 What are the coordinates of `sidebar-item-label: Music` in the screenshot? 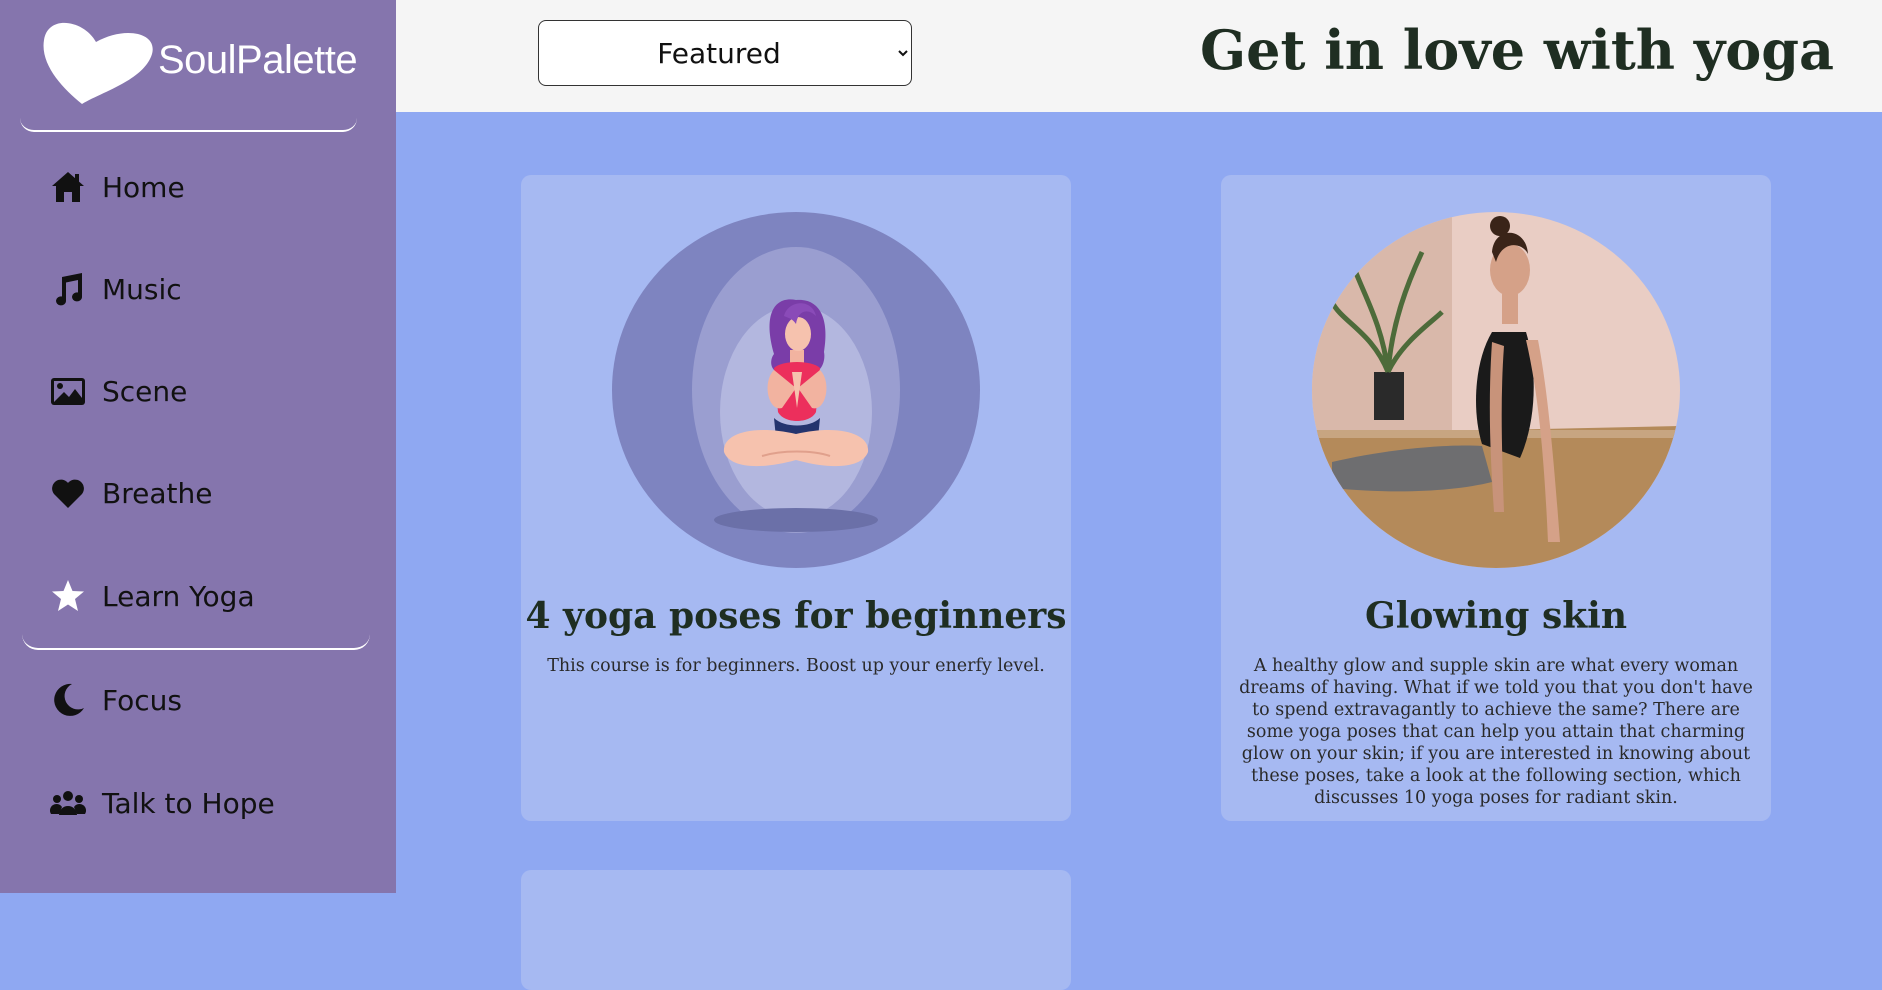 It's located at (142, 289).